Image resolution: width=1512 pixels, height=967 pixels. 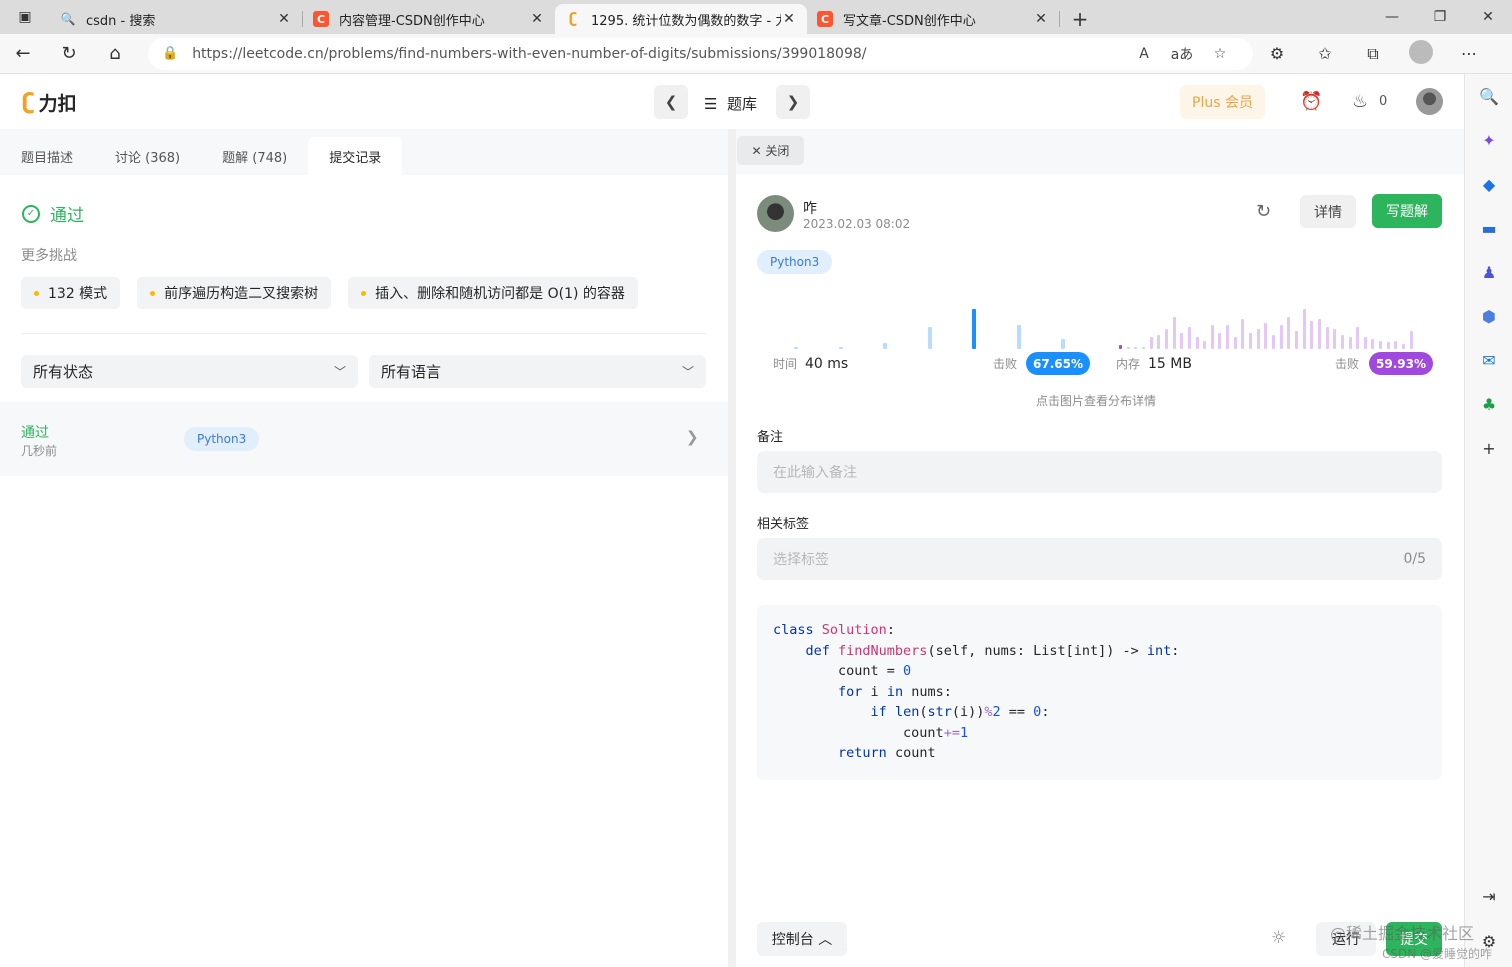 I want to click on tools-icon: ▬, so click(x=1488, y=228).